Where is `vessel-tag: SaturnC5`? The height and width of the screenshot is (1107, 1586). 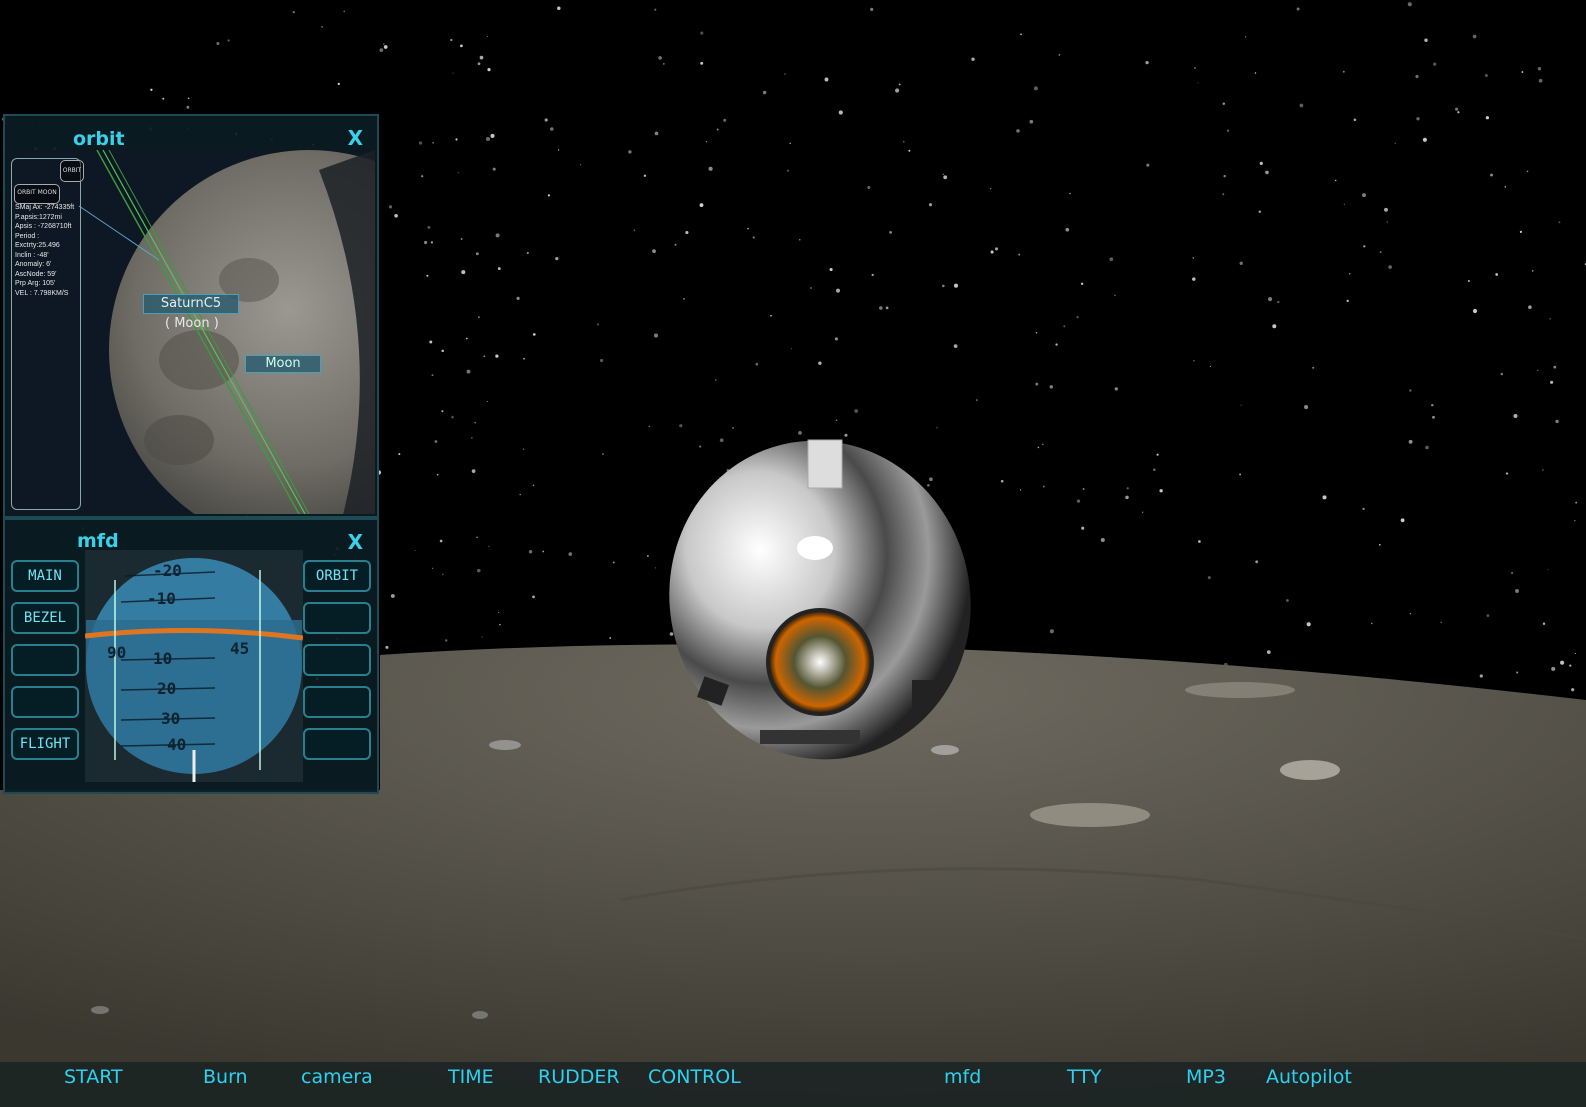
vessel-tag: SaturnC5 is located at coordinates (191, 304).